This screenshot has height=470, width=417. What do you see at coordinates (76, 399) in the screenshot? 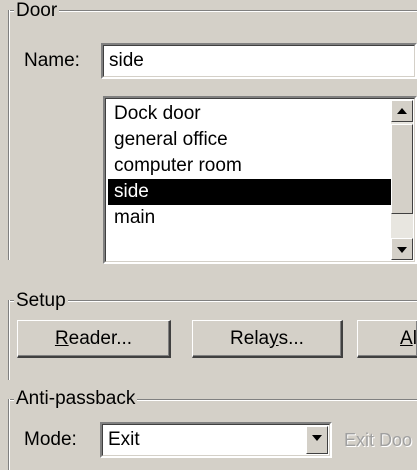
I see `antipassback-group-label: Anti-passback` at bounding box center [76, 399].